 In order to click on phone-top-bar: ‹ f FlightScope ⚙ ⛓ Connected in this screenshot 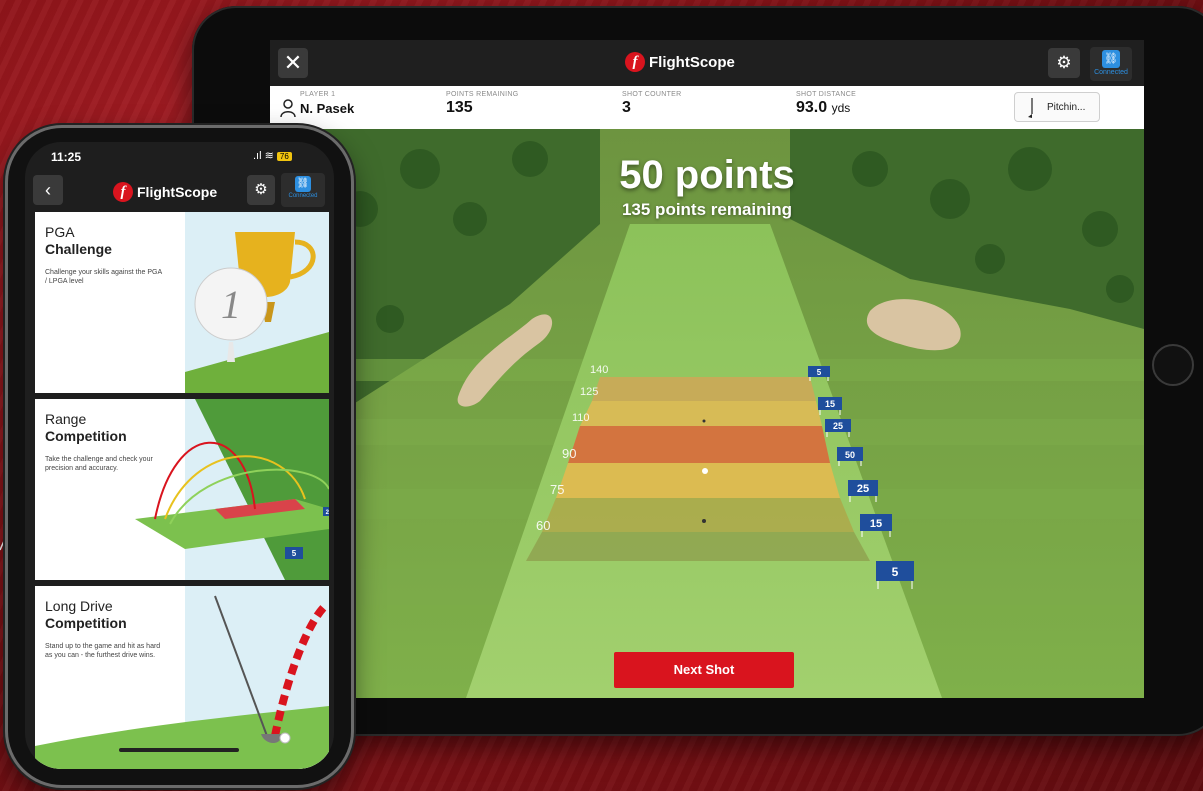, I will do `click(179, 191)`.